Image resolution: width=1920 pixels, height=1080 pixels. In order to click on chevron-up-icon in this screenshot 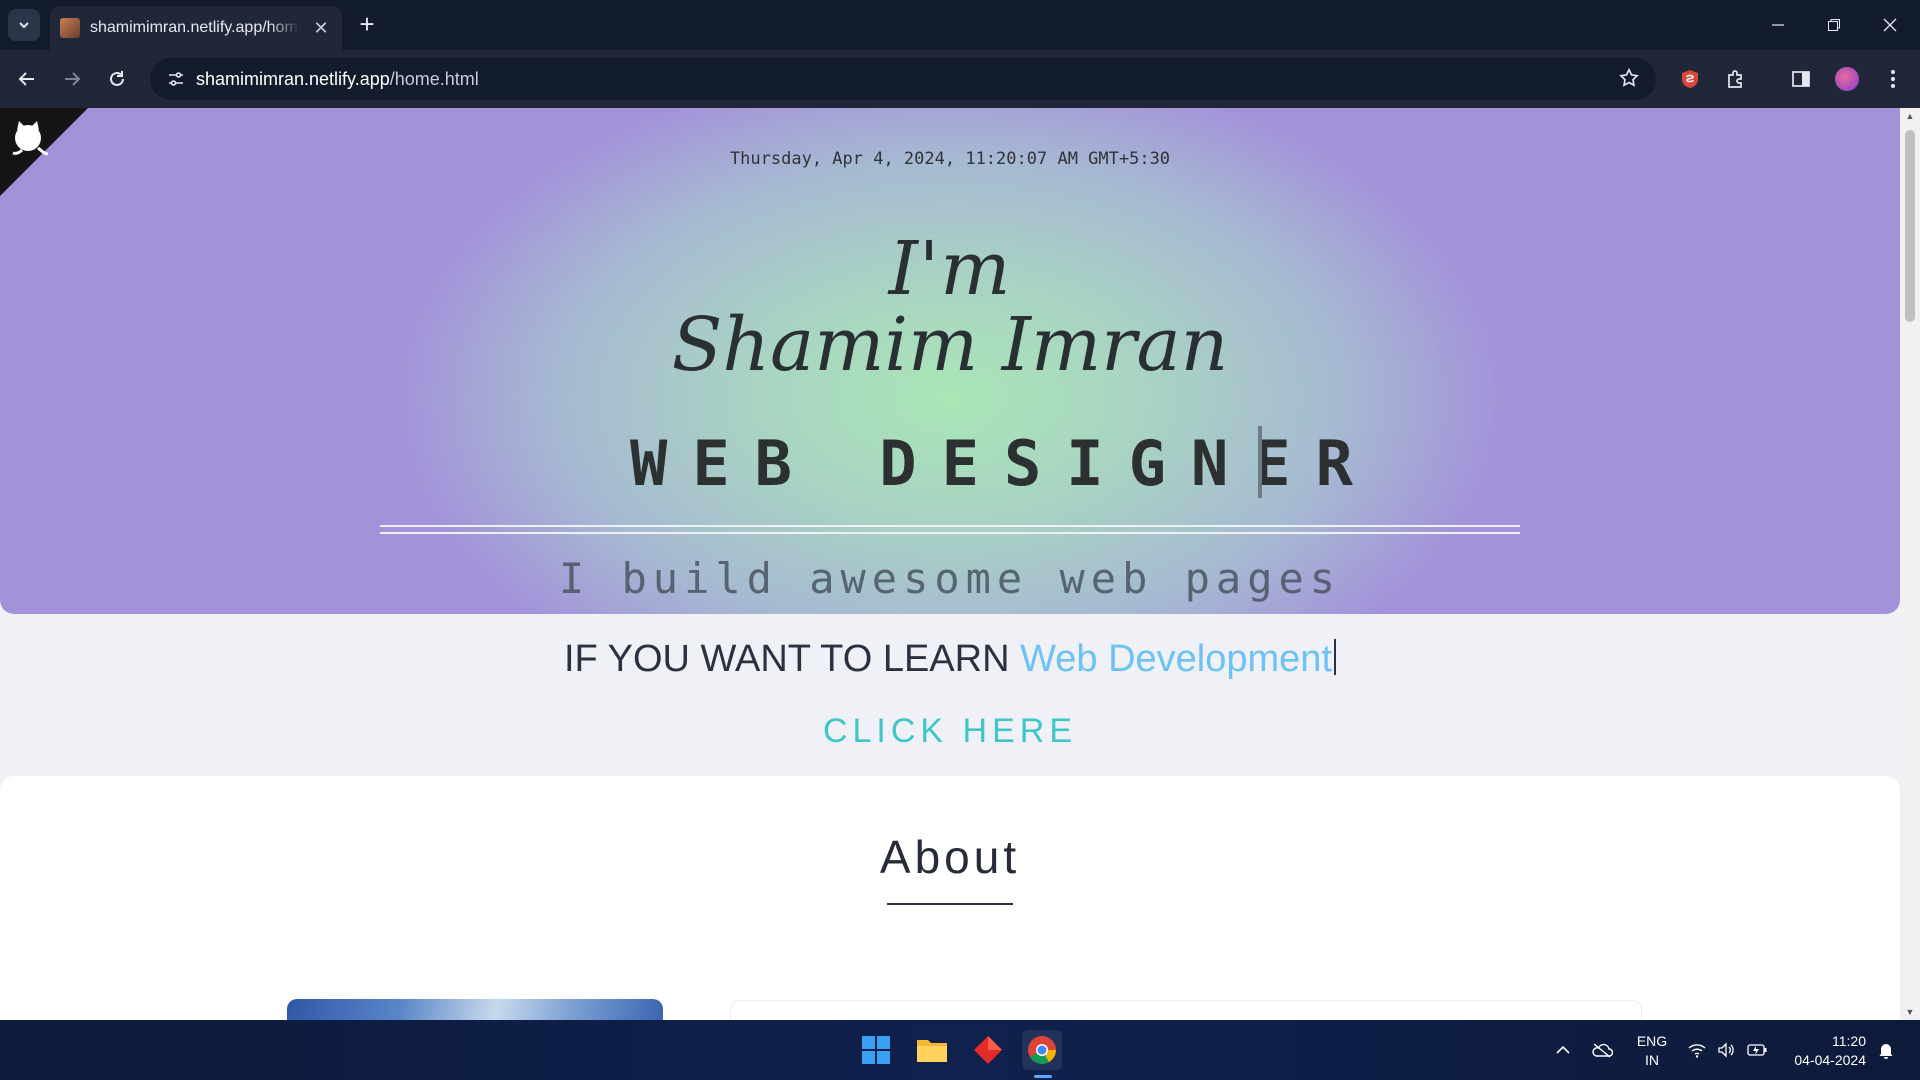, I will do `click(1563, 1049)`.